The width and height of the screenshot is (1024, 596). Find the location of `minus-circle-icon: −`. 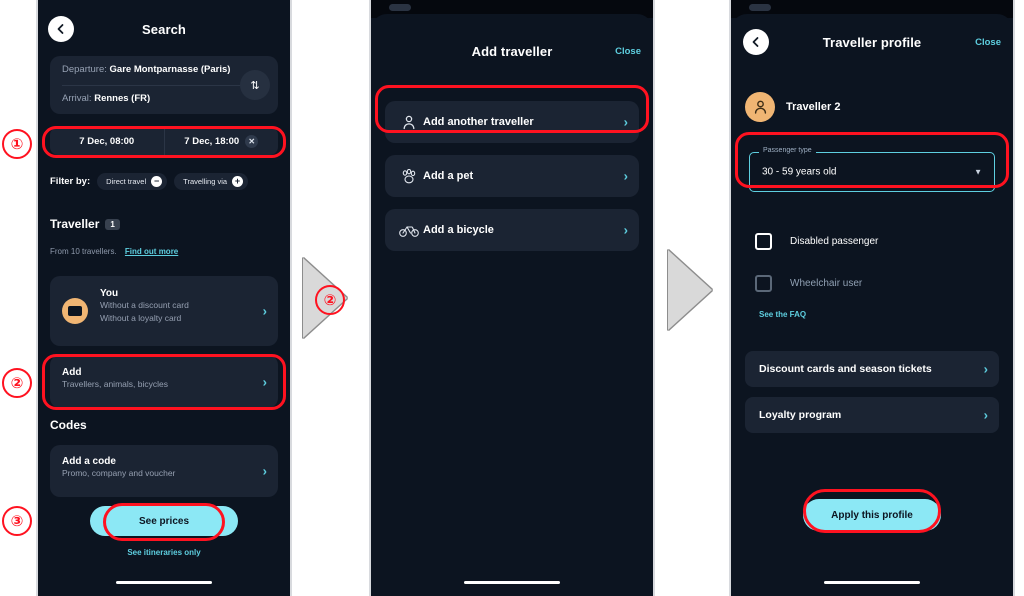

minus-circle-icon: − is located at coordinates (157, 181).